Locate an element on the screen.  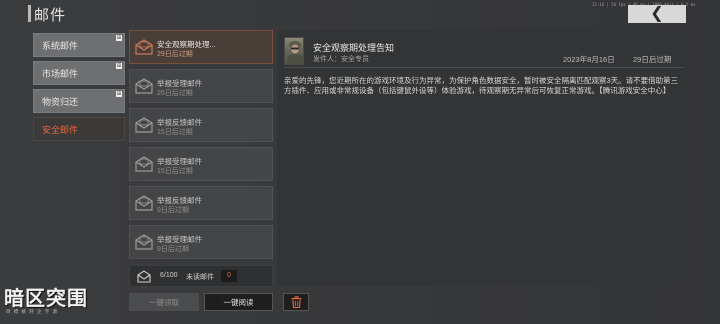
read-all-button: 一键阅读 is located at coordinates (238, 302).